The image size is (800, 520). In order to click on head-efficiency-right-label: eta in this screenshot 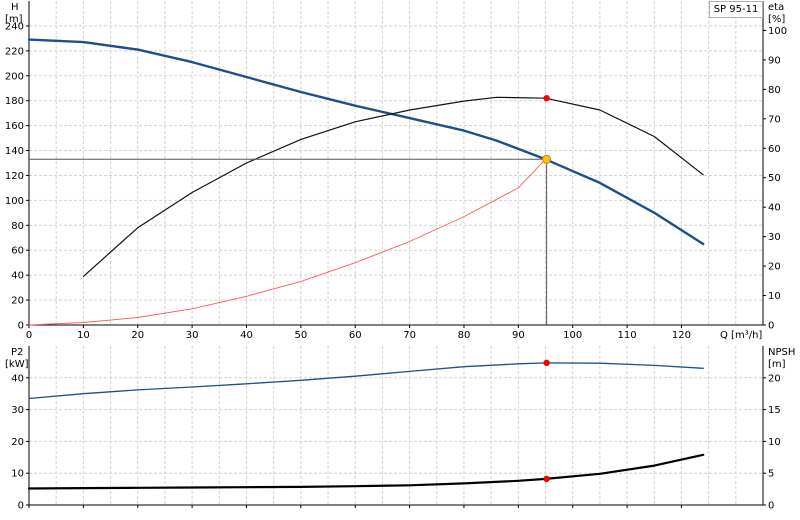, I will do `click(776, 7)`.